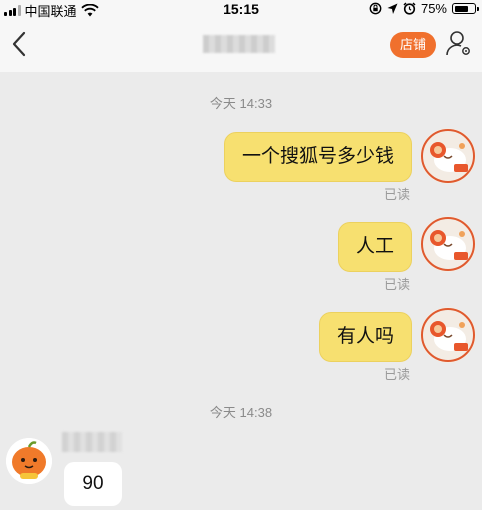 This screenshot has height=510, width=482. Describe the element at coordinates (409, 8) in the screenshot. I see `alarm-icon` at that location.